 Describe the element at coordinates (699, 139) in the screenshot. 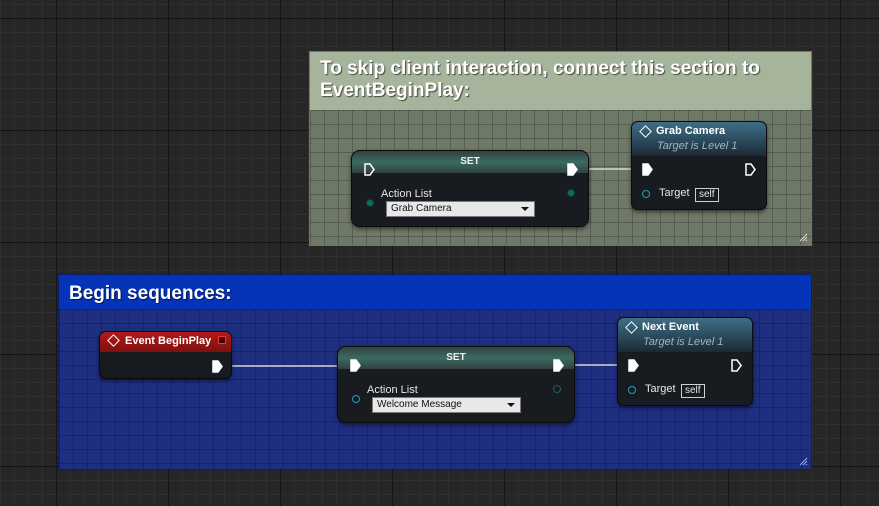

I see `node-header: Grab Camera Target is Level 1` at that location.